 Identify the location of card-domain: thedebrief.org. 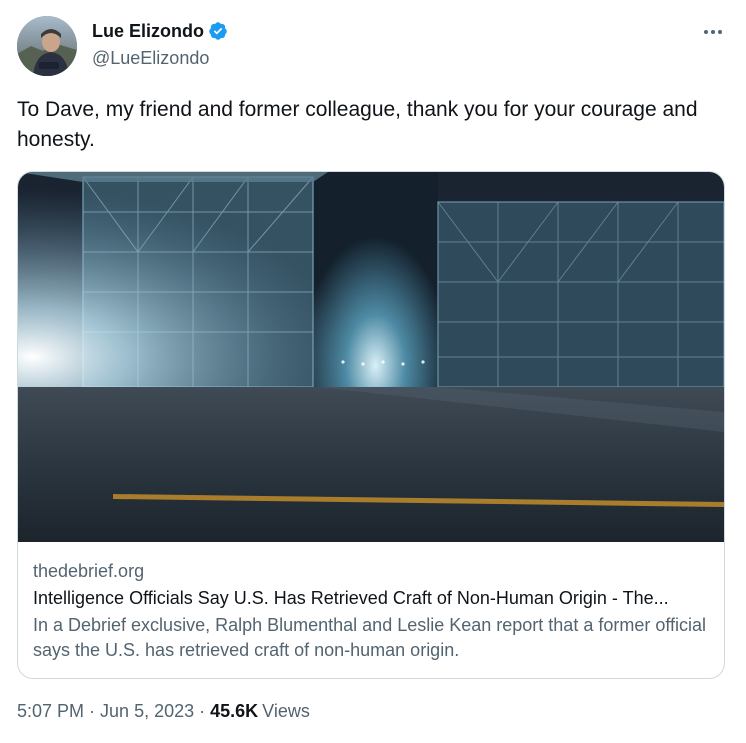
(89, 571).